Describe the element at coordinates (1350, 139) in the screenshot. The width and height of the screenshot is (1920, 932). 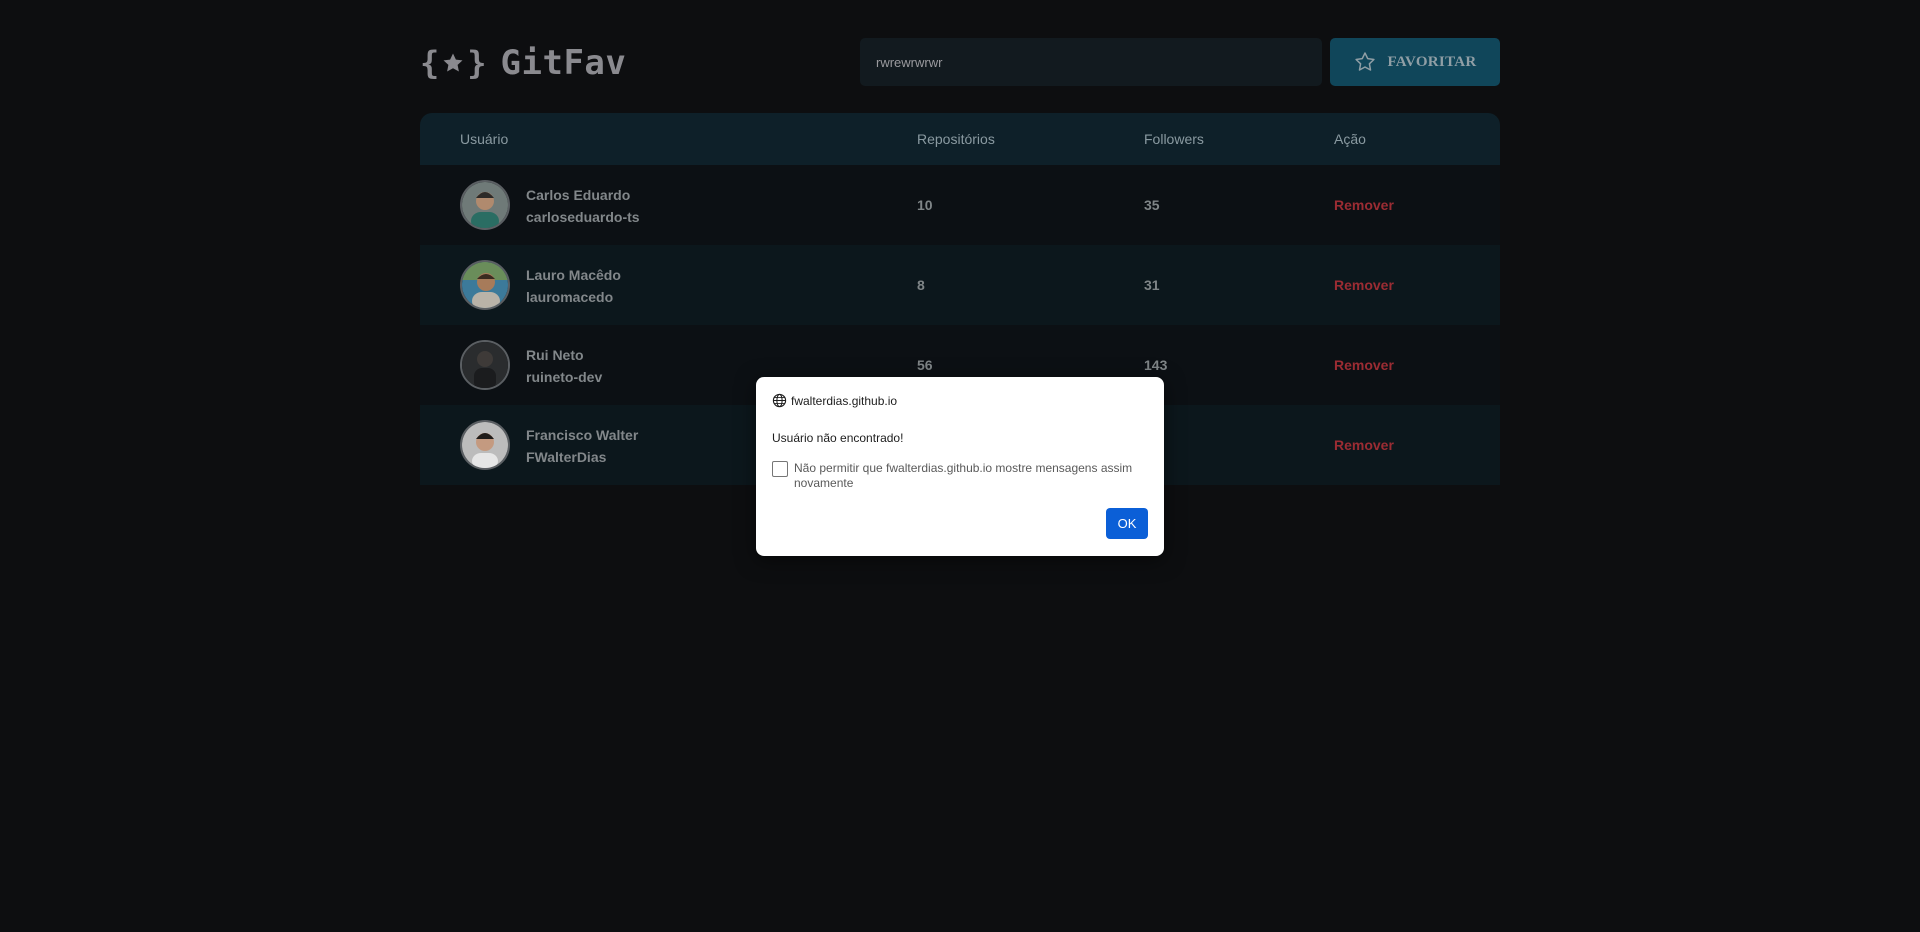
I see `header-action: Ação` at that location.